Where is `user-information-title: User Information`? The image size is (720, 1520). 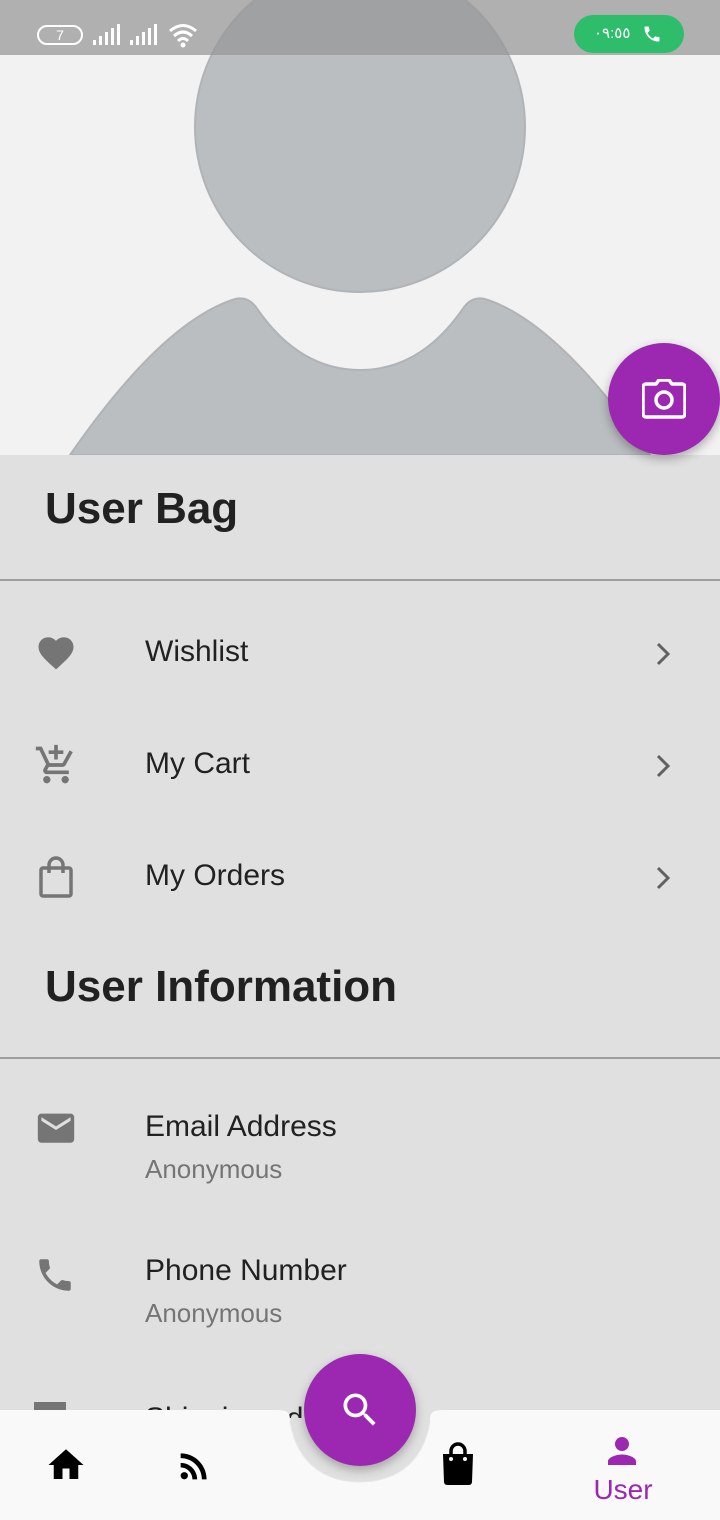
user-information-title: User Information is located at coordinates (221, 986).